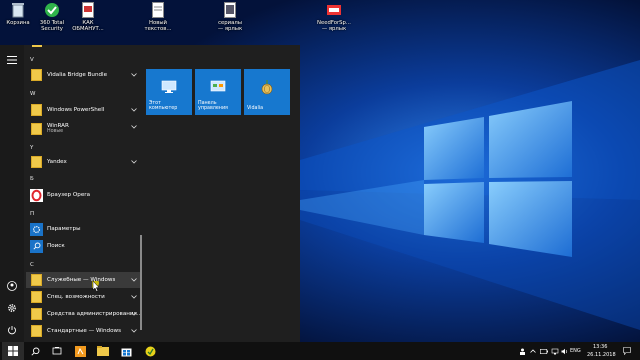 The image size is (640, 360). Describe the element at coordinates (12, 193) in the screenshot. I see `start-menu-rail` at that location.